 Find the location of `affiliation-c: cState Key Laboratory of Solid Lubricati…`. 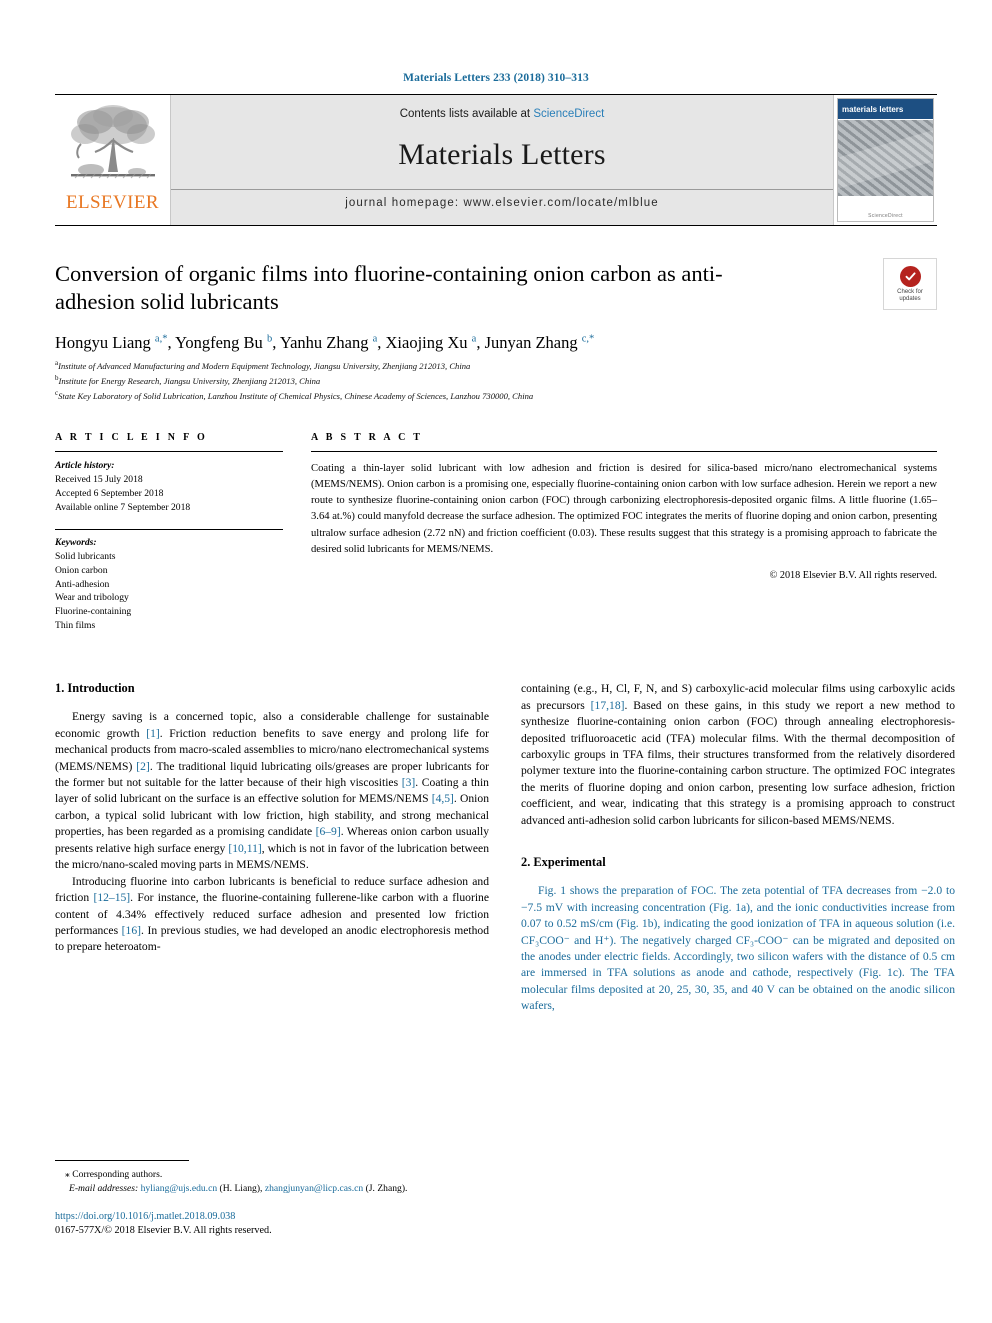

affiliation-c: cState Key Laboratory of Solid Lubricati… is located at coordinates (496, 395).